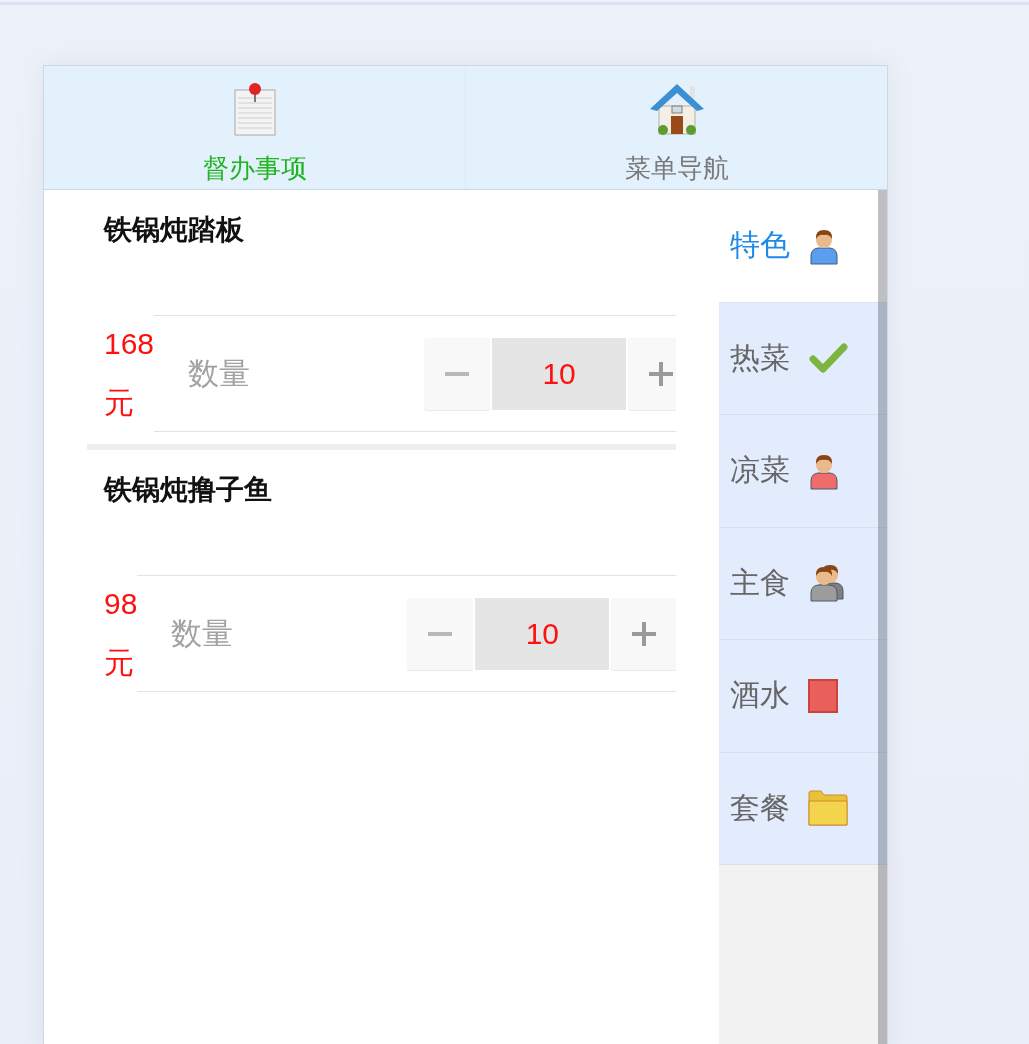 This screenshot has height=1044, width=1029. Describe the element at coordinates (803, 471) in the screenshot. I see `category-item: 凉菜` at that location.